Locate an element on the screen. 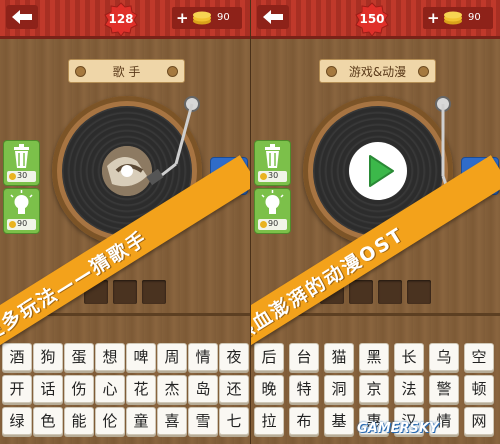  letter-key: 开 is located at coordinates (17, 389).